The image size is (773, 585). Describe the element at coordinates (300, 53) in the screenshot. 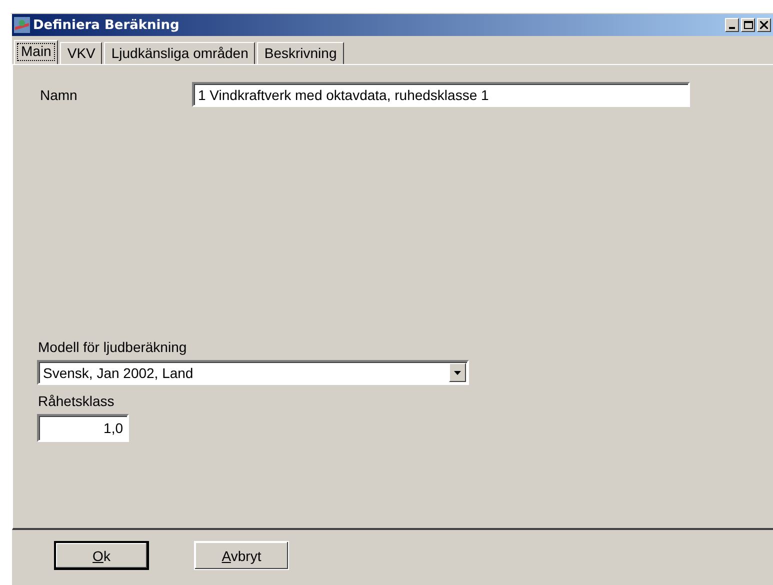

I see `tab: Beskrivning` at that location.